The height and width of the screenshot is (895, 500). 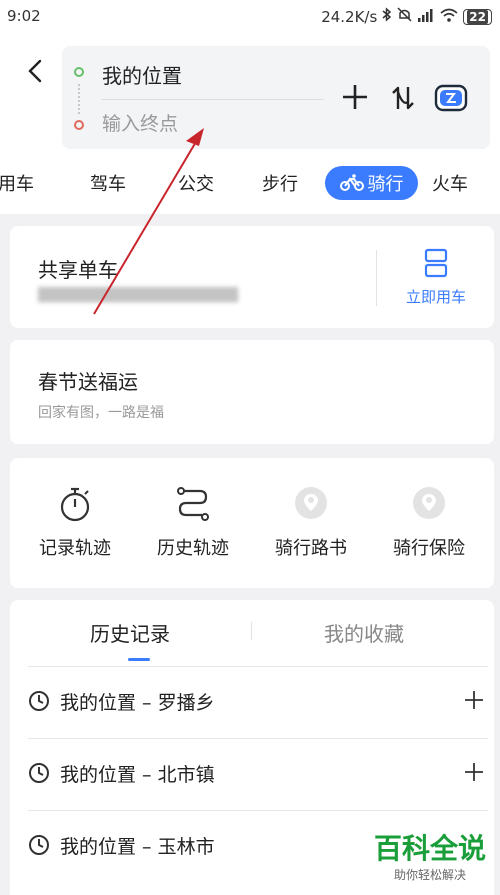 What do you see at coordinates (24, 16) in the screenshot?
I see `status-time: 9:02` at bounding box center [24, 16].